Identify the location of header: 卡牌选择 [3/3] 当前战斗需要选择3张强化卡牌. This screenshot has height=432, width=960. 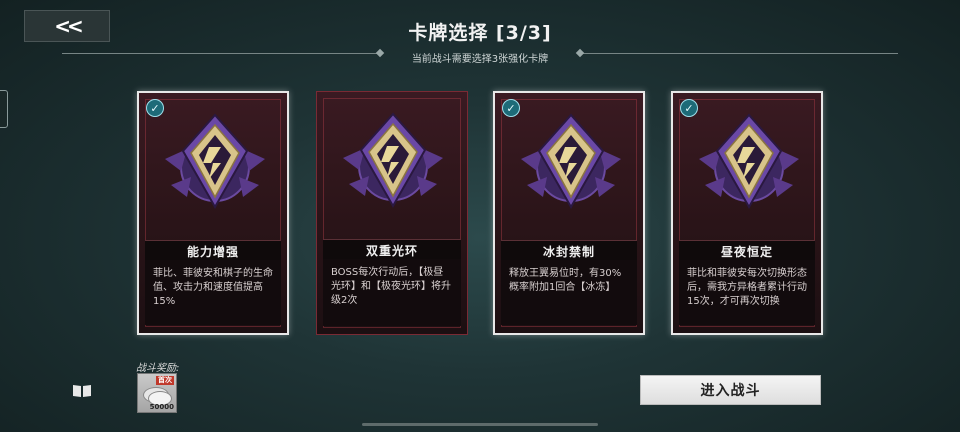
(480, 41).